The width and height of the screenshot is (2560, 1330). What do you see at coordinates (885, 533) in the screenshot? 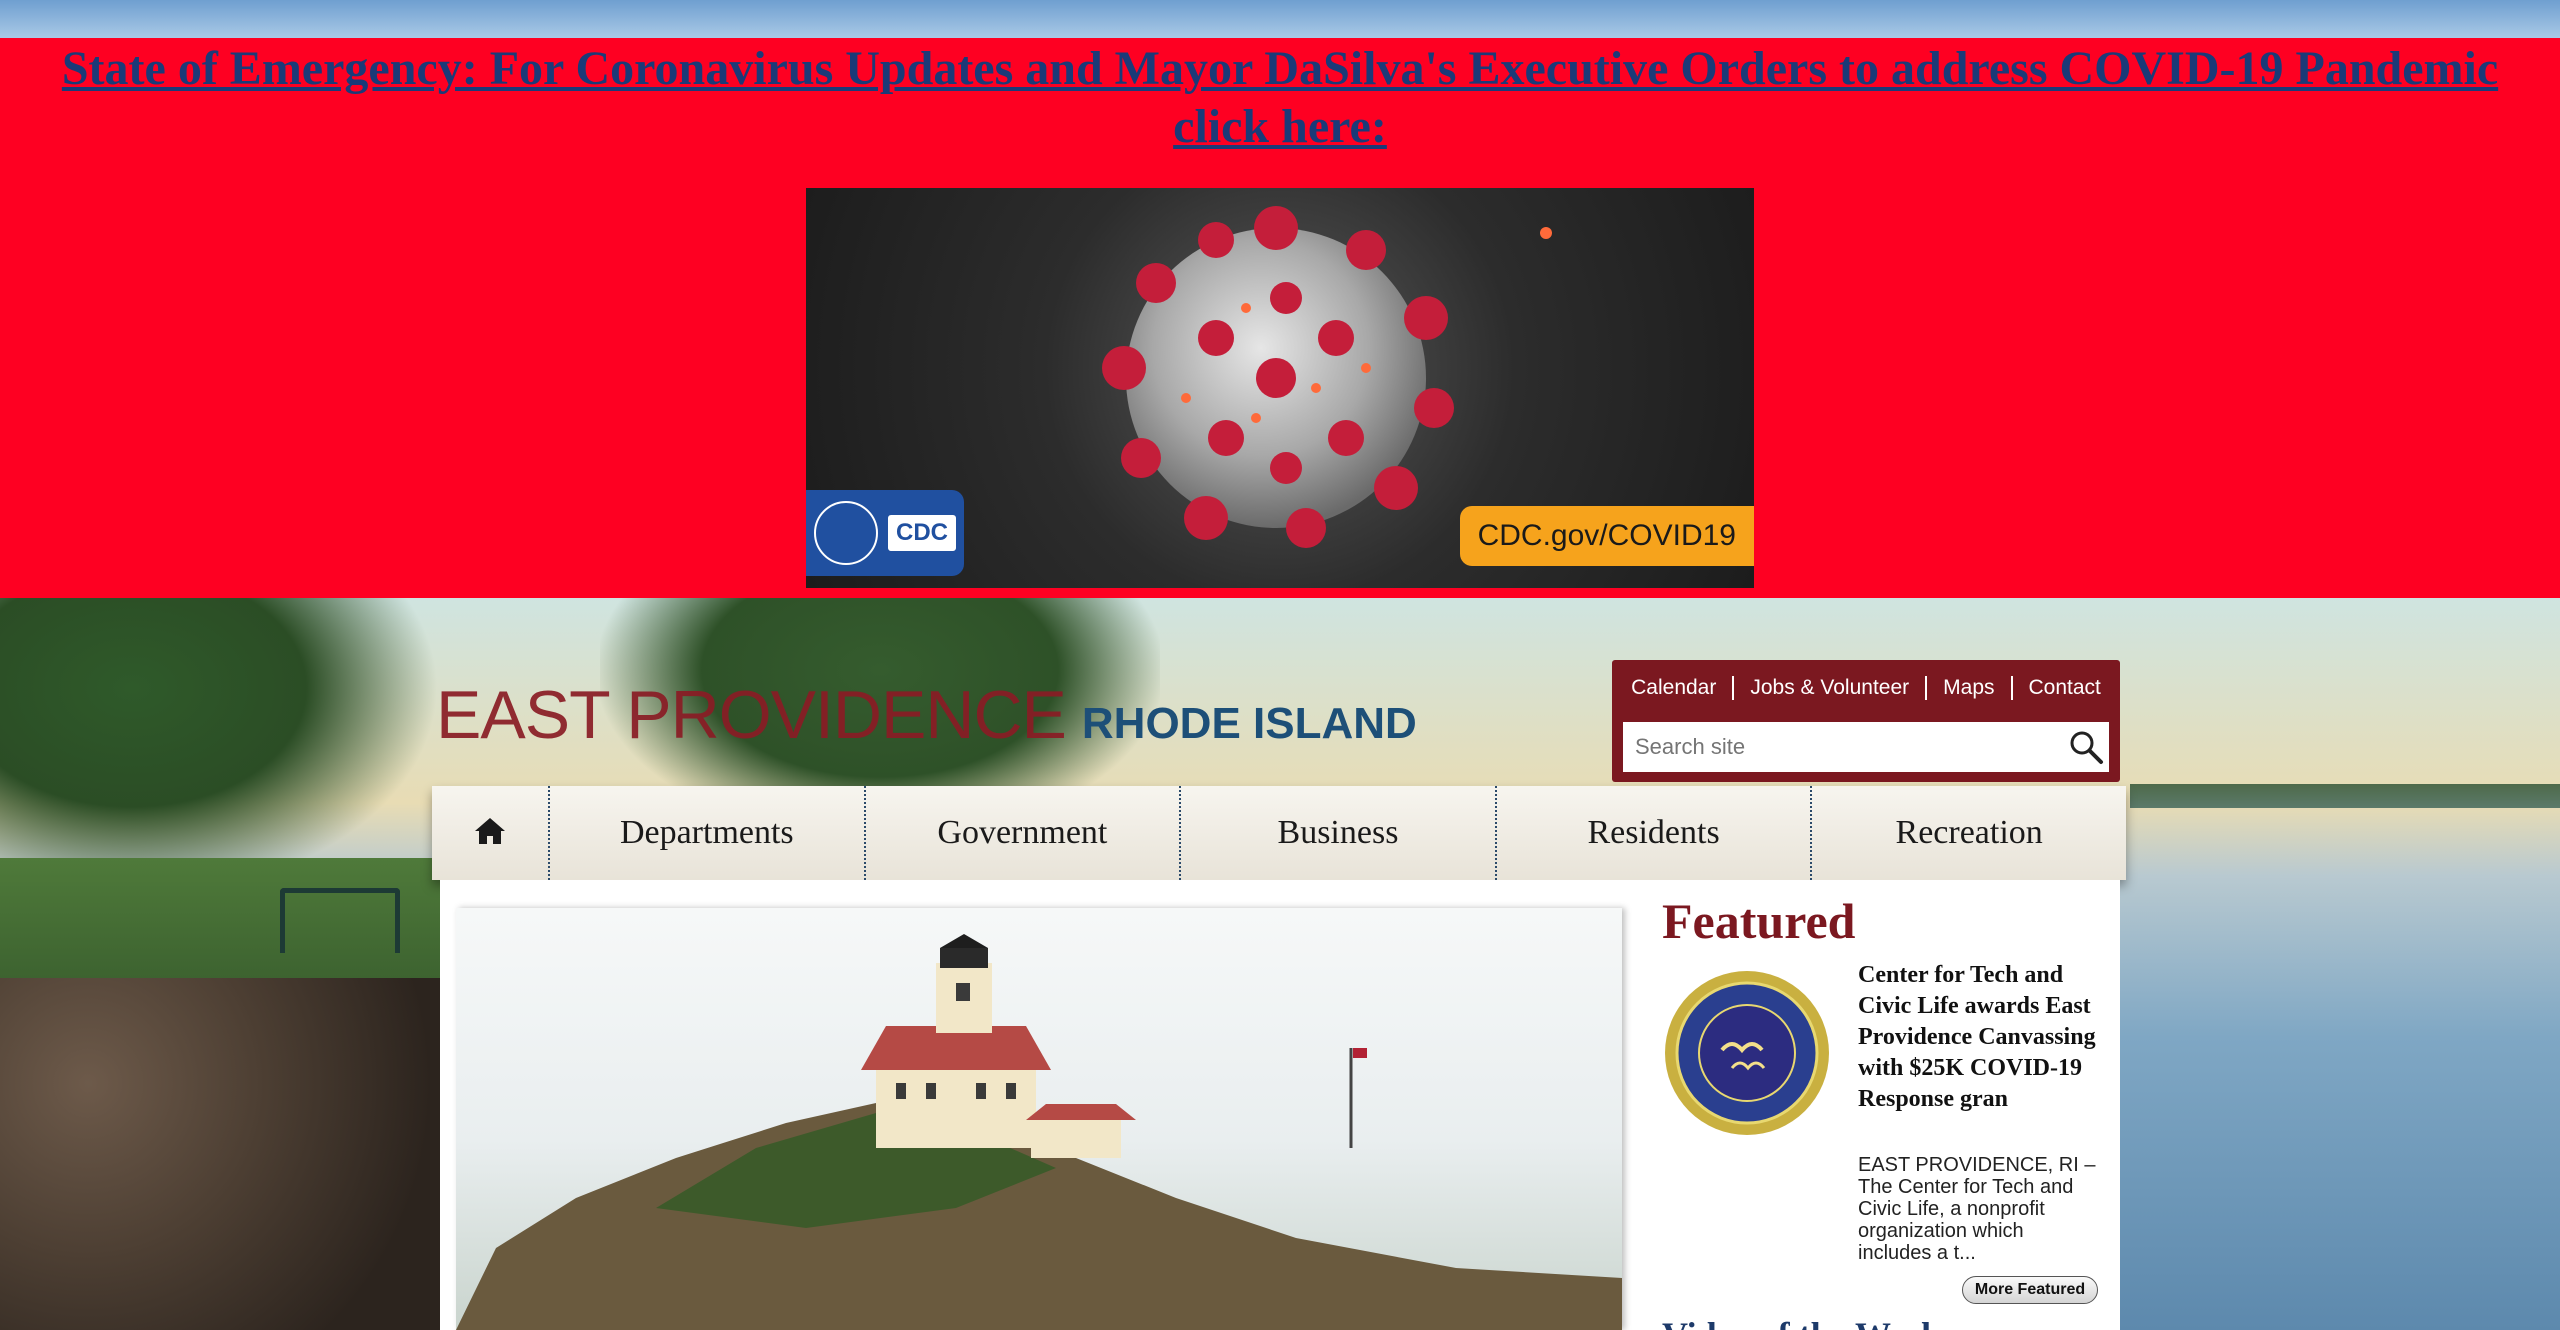
I see `cdc-logo: CDC` at bounding box center [885, 533].